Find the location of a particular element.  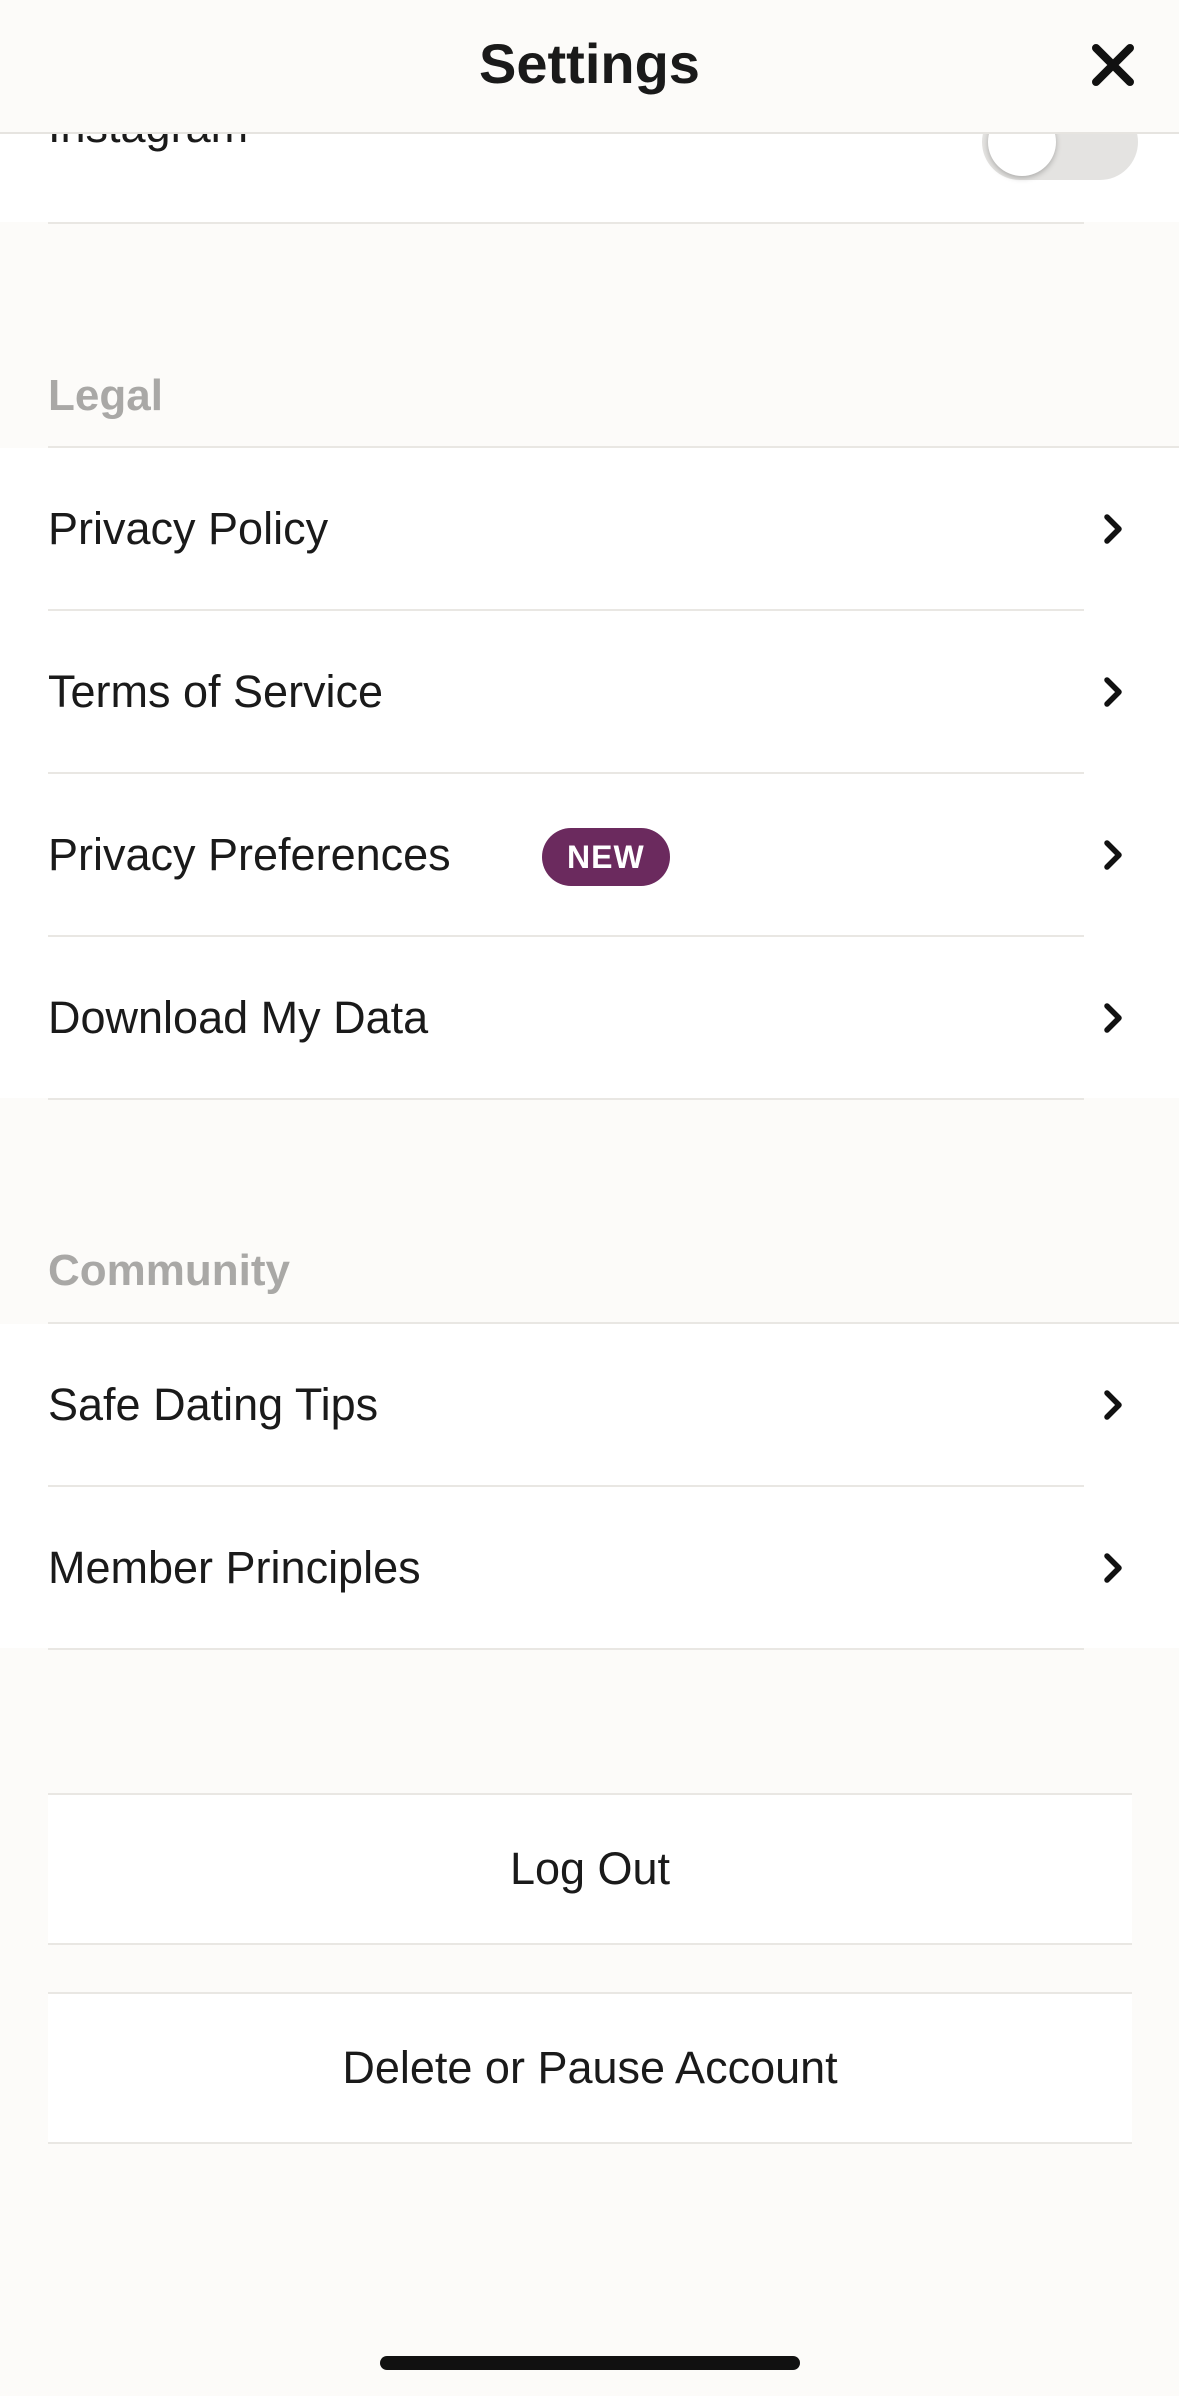

member-principles-label: Member Principles is located at coordinates (234, 1567).